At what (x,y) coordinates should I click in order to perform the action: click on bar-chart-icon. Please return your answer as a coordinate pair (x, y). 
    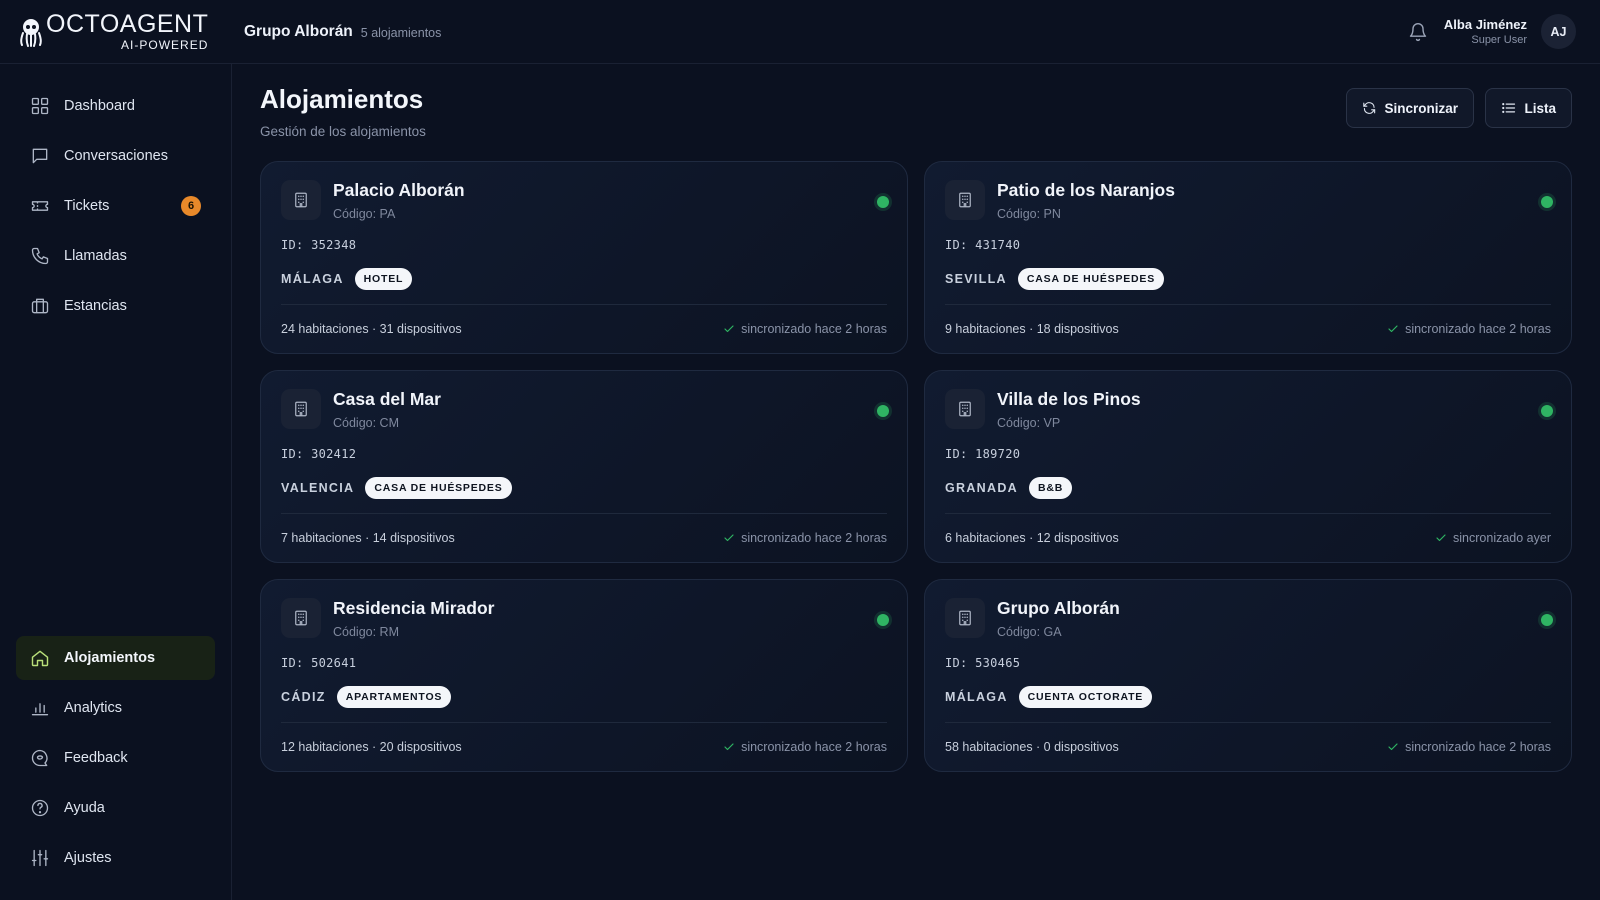
    Looking at the image, I should click on (40, 709).